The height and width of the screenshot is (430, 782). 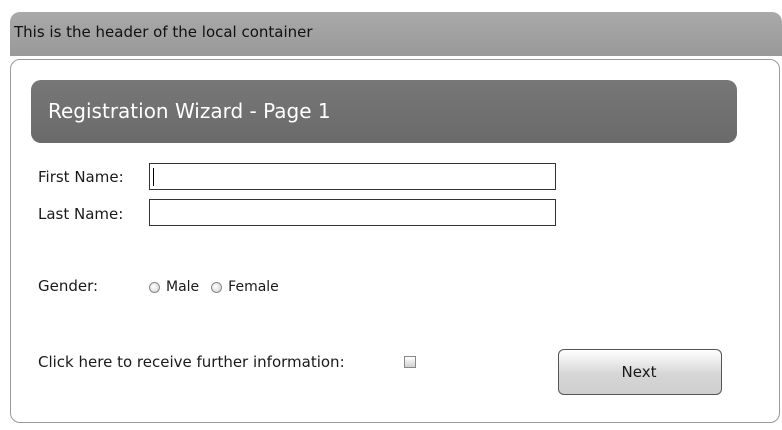 What do you see at coordinates (154, 287) in the screenshot?
I see `male-radio` at bounding box center [154, 287].